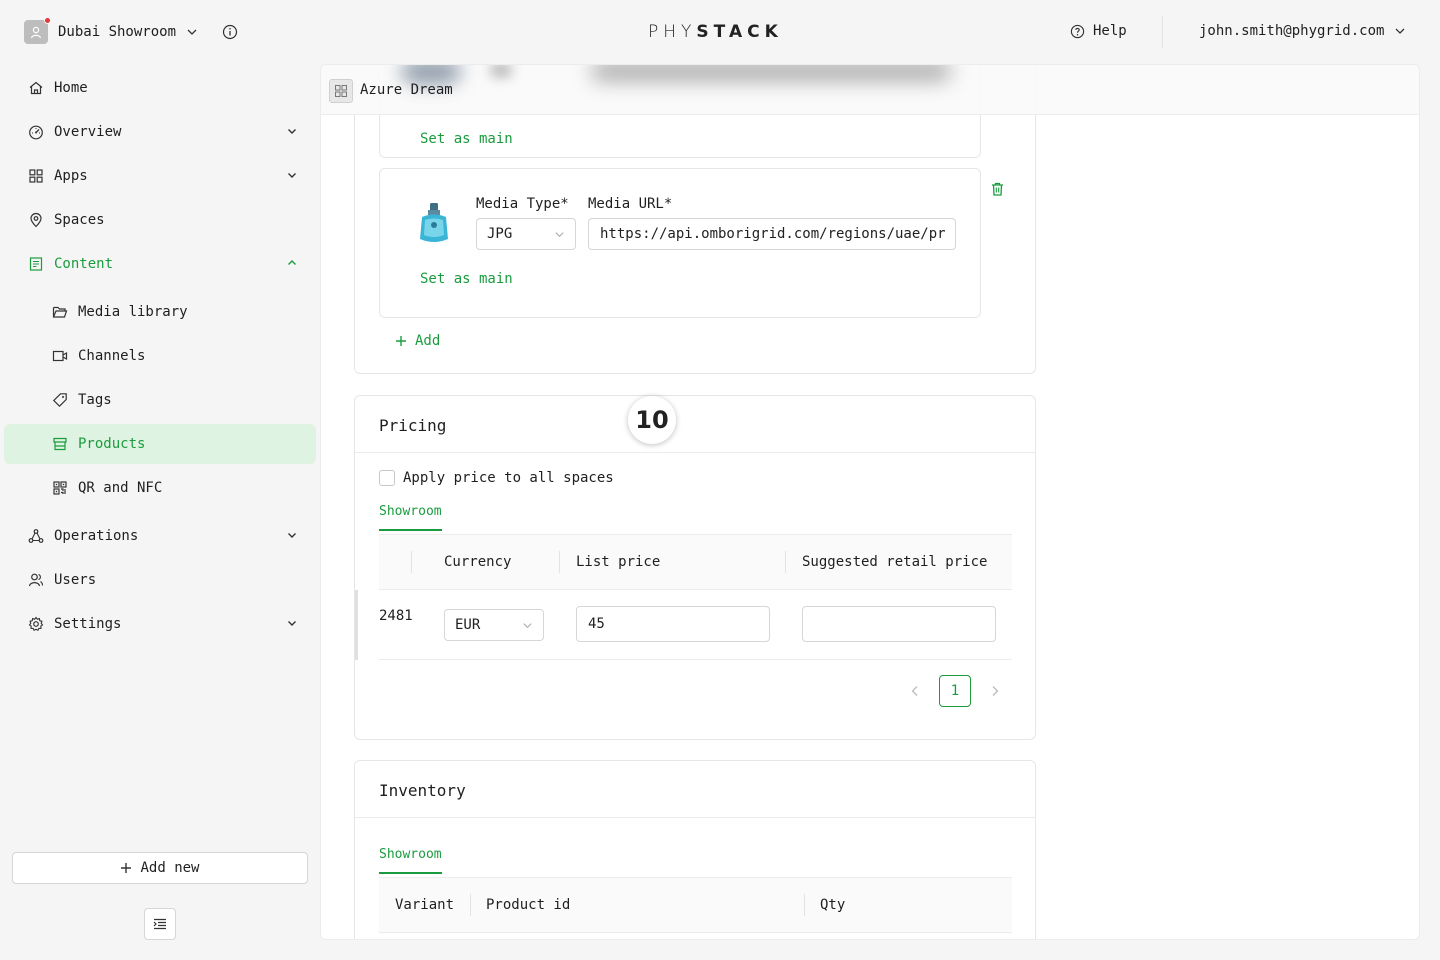 Image resolution: width=1440 pixels, height=960 pixels. What do you see at coordinates (36, 176) in the screenshot?
I see `apps-grid-icon` at bounding box center [36, 176].